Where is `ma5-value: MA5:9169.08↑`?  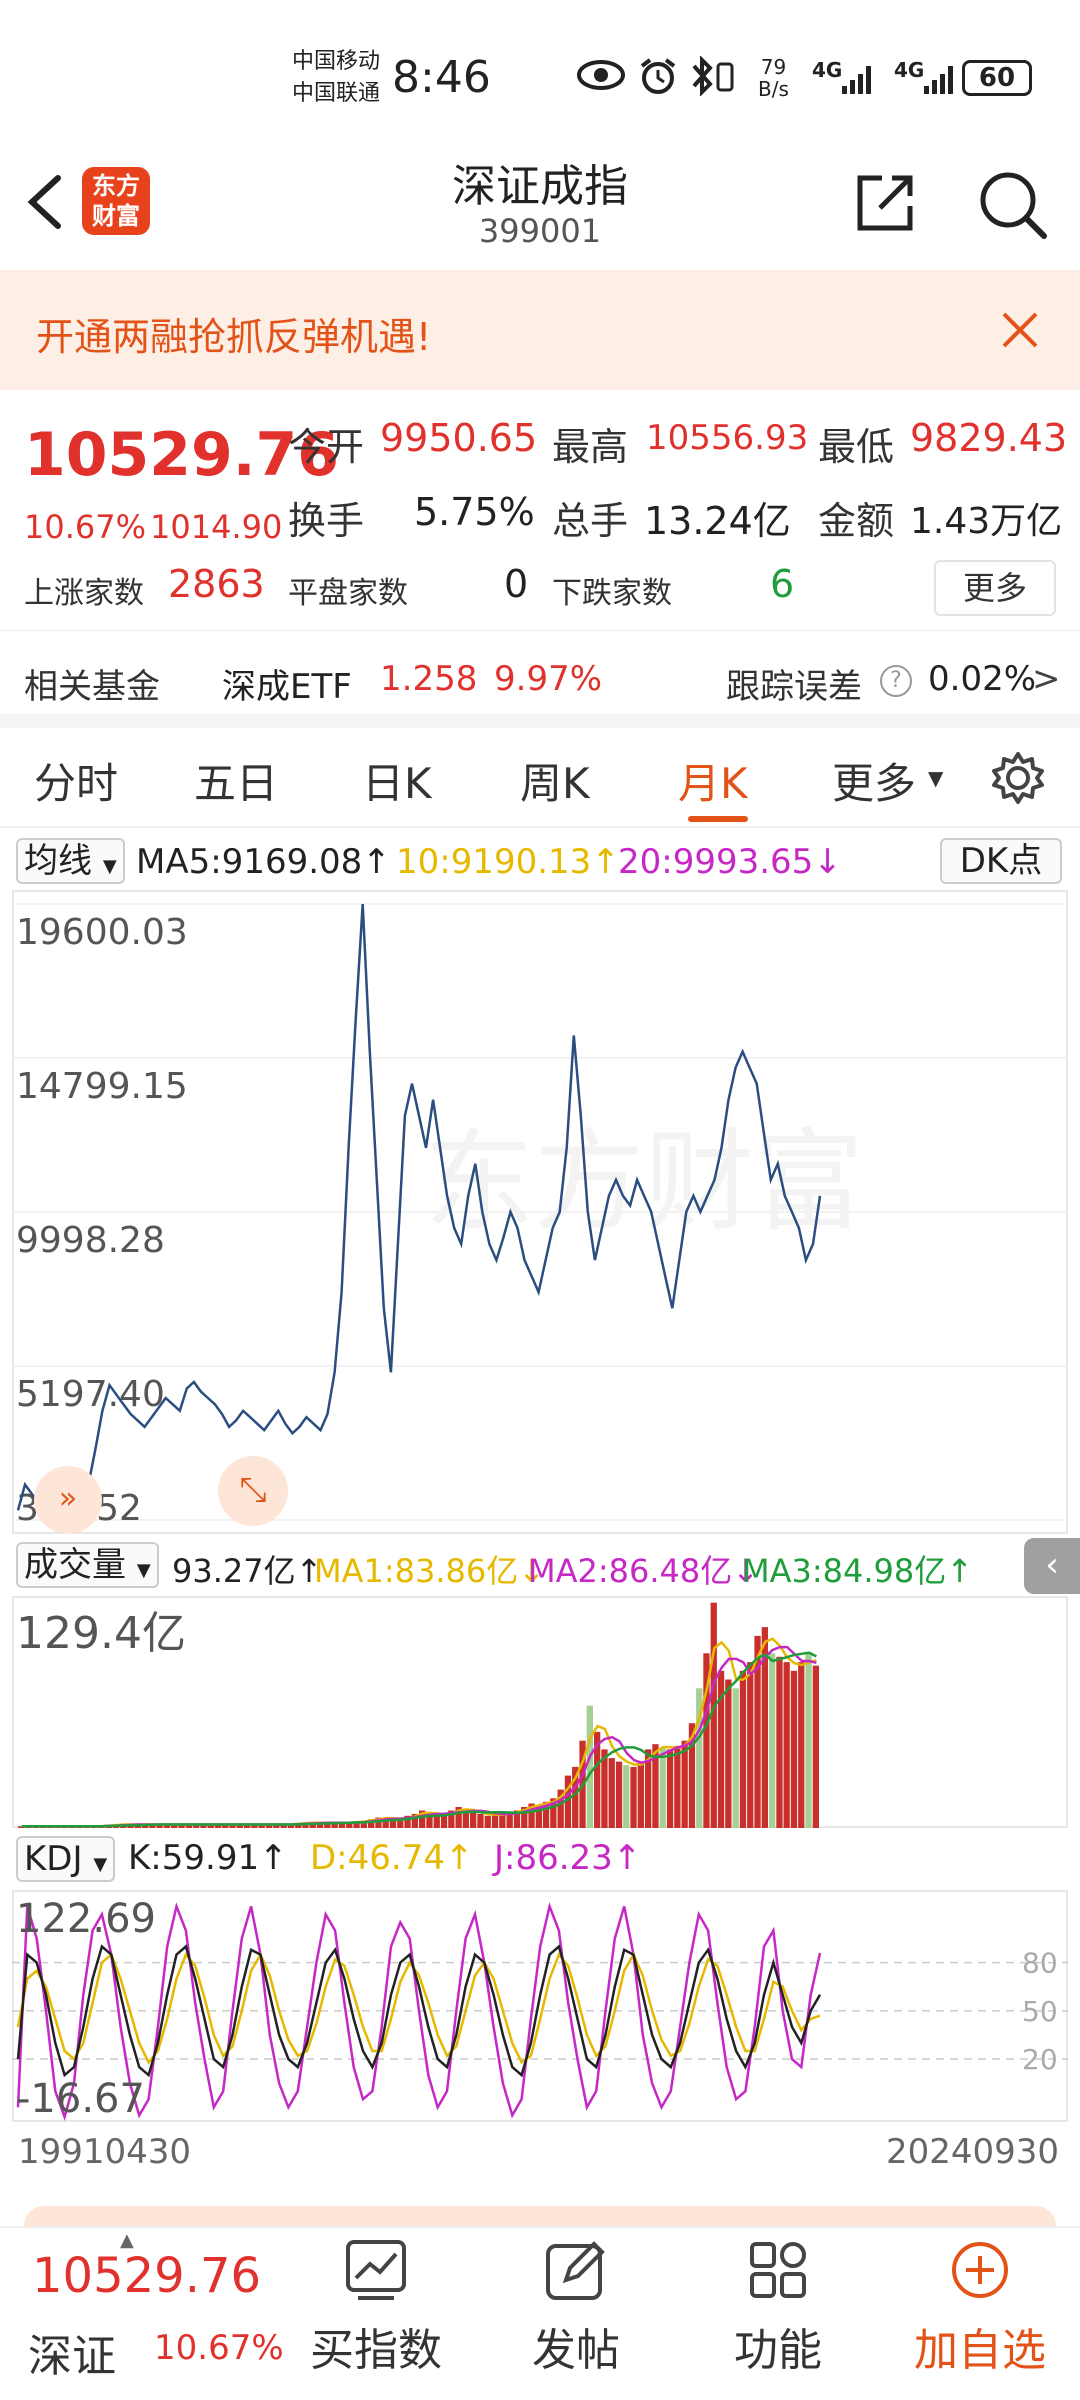
ma5-value: MA5:9169.08↑ is located at coordinates (263, 862).